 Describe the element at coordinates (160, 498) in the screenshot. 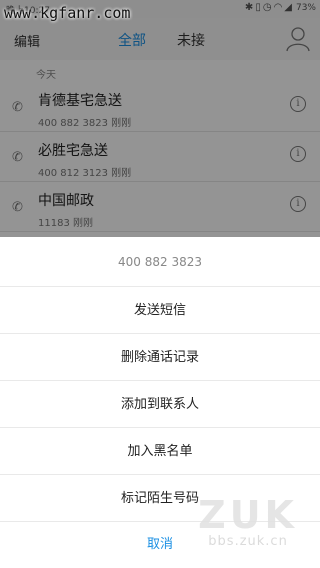

I see `mark-stranger-button: 标记陌生号码` at that location.